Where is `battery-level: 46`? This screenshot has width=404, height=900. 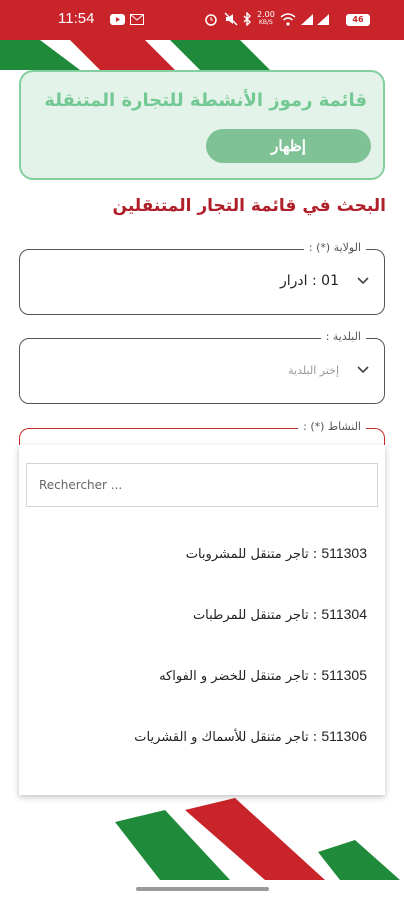
battery-level: 46 is located at coordinates (358, 20).